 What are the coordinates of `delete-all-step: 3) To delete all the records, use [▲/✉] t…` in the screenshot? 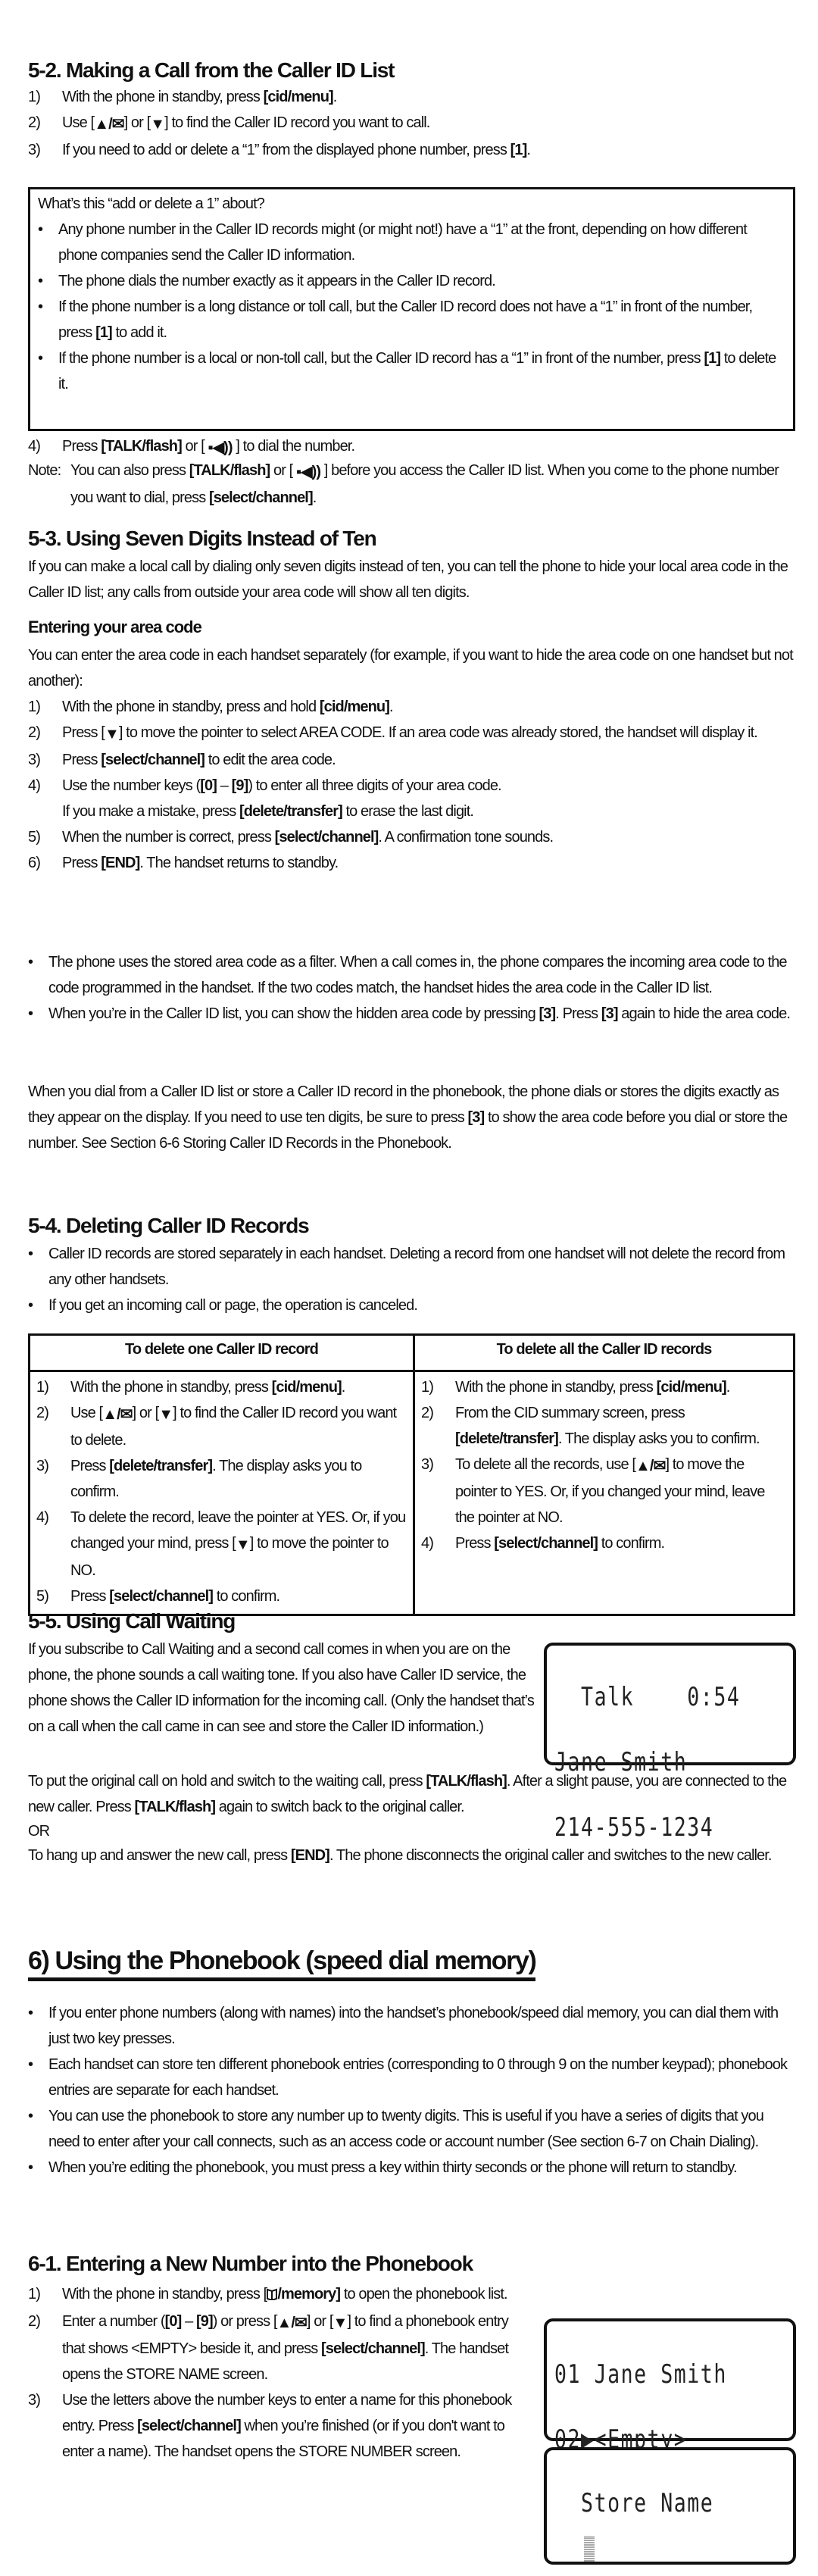 It's located at (604, 1491).